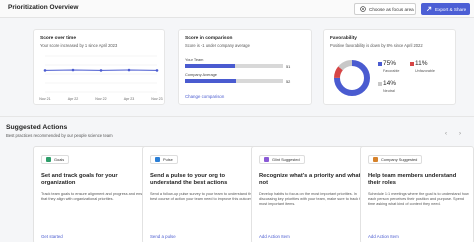  What do you see at coordinates (168, 159) in the screenshot?
I see `action-tag-label: Pulse` at bounding box center [168, 159].